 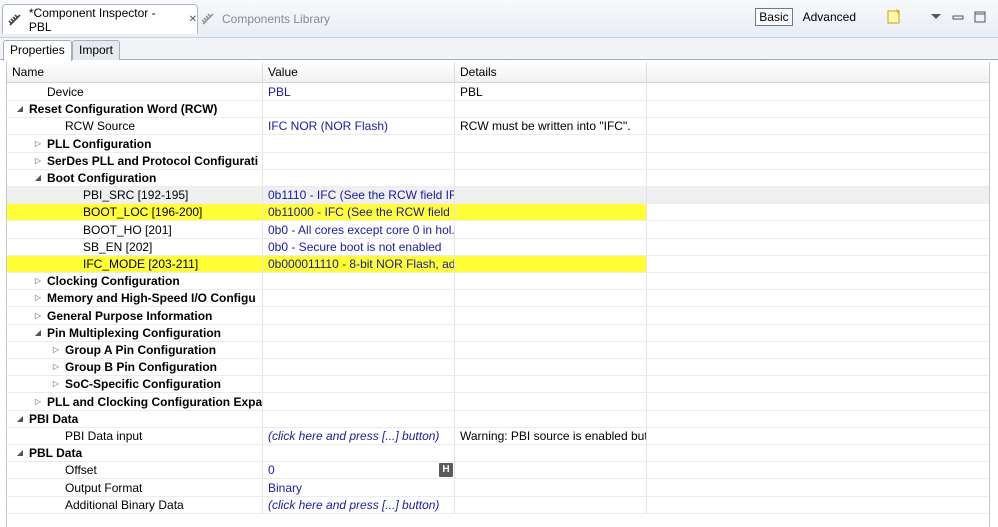 What do you see at coordinates (498, 110) in the screenshot?
I see `table-row: ◢ Reset Configuration Word (RCW)` at bounding box center [498, 110].